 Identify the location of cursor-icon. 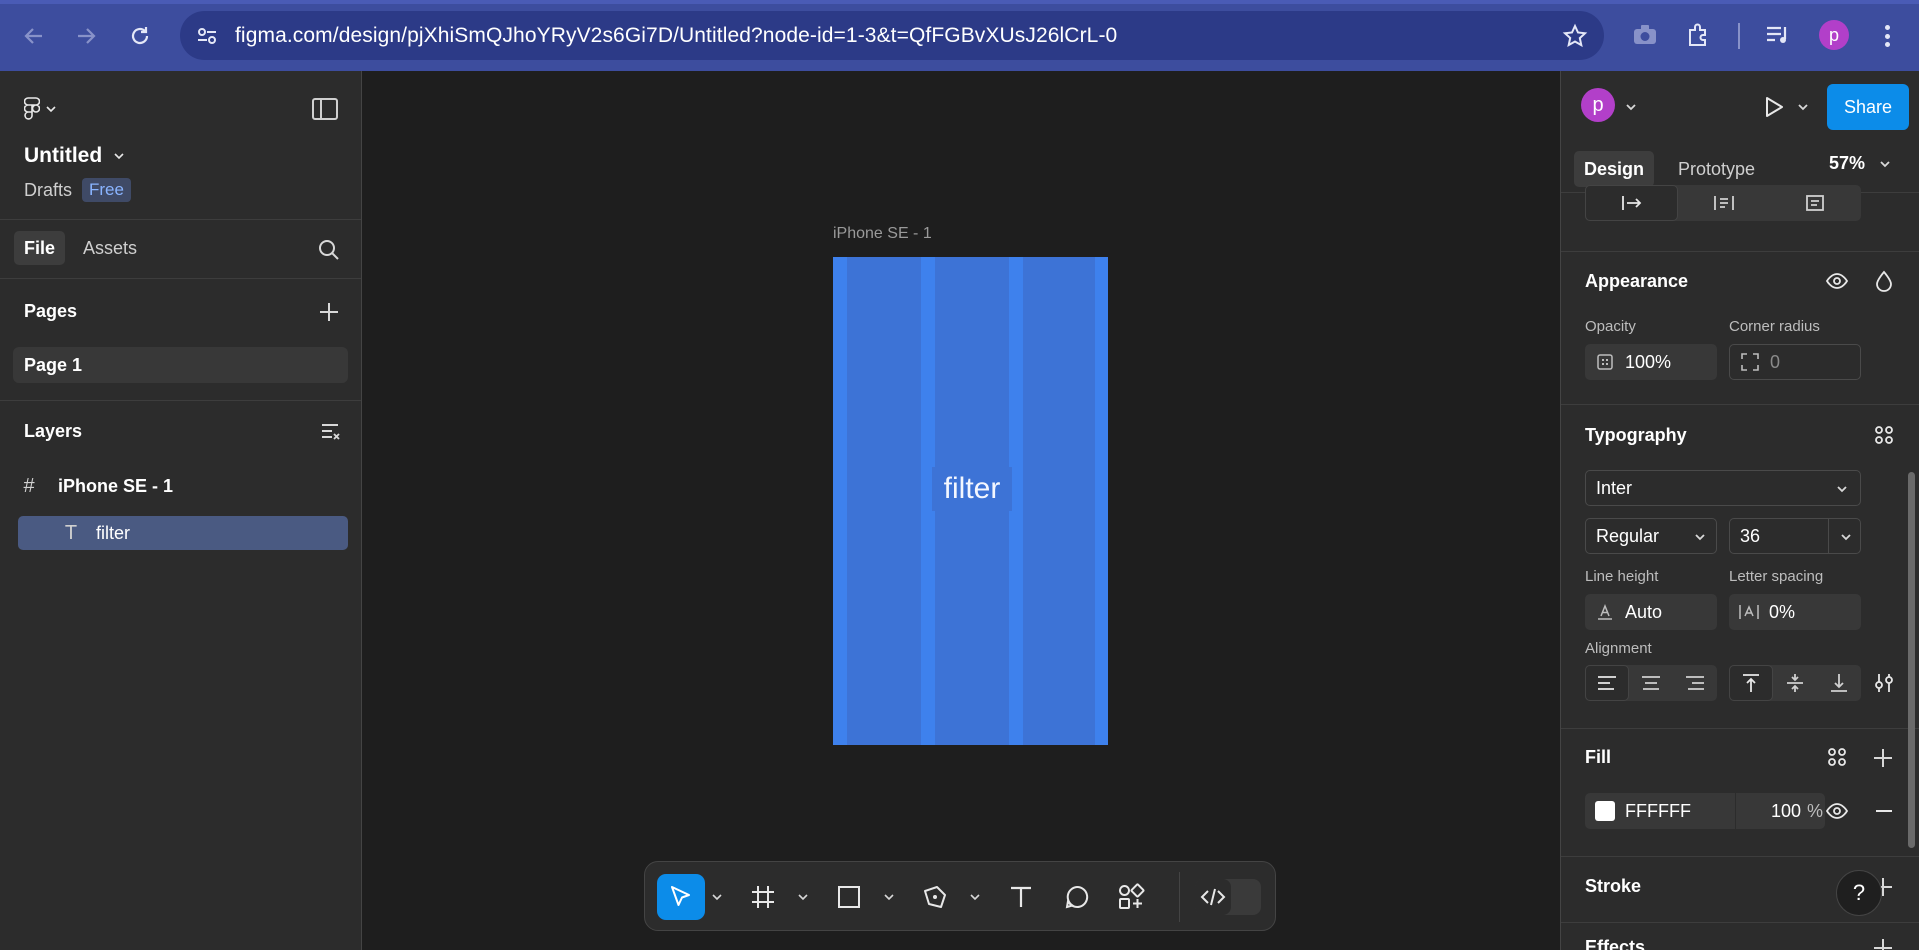
(680, 896).